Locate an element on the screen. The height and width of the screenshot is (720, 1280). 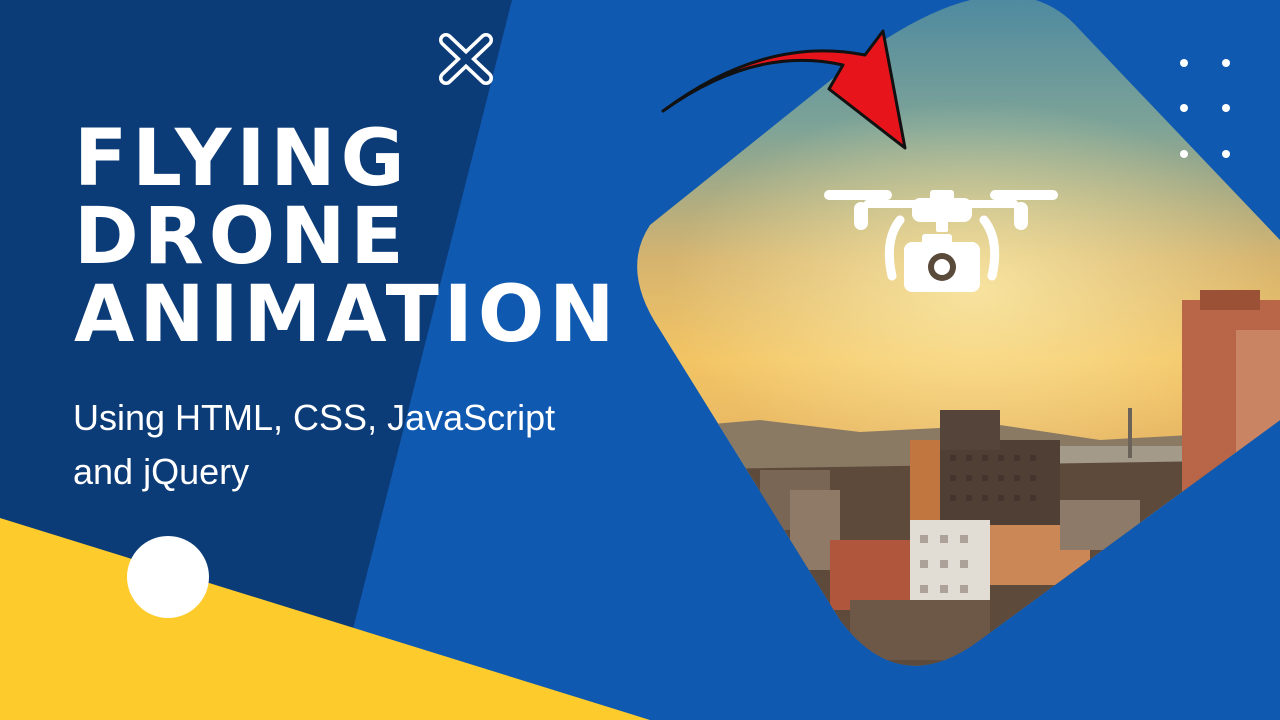
close-cross-icon is located at coordinates (466, 59).